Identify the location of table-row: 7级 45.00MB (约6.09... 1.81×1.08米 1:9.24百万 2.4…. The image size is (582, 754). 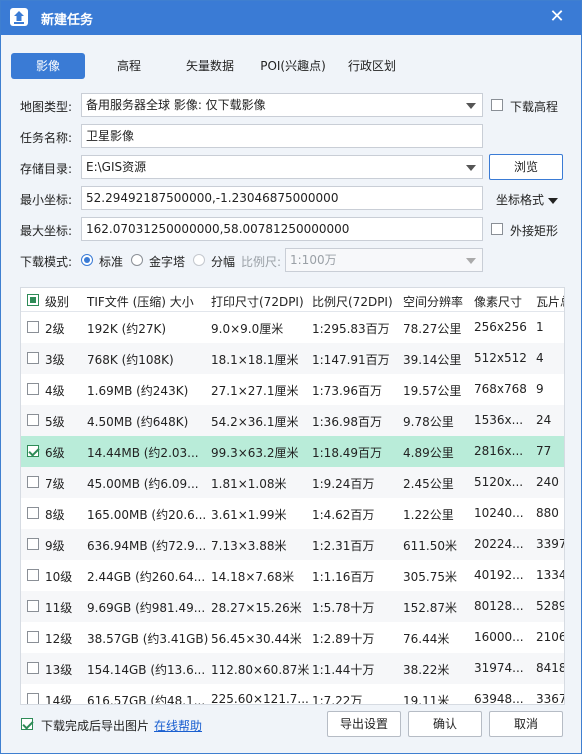
(292, 482).